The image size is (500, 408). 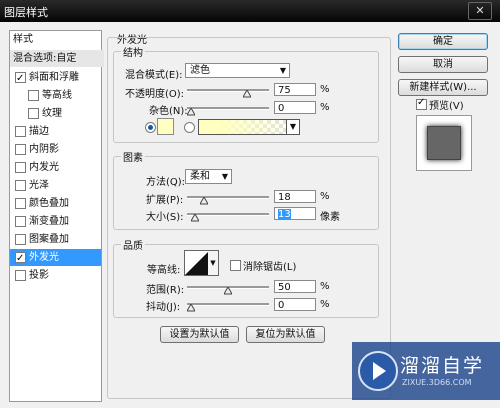 I want to click on antialias-label: 消除锯齿(L), so click(x=270, y=267).